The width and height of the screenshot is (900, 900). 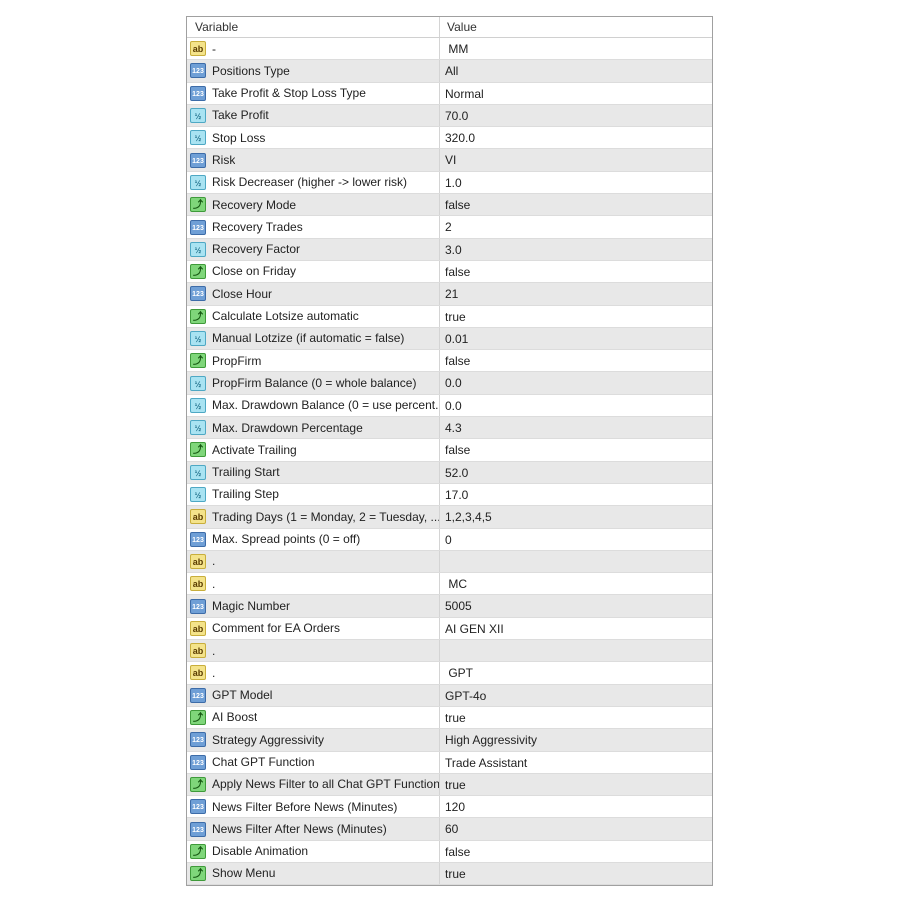 What do you see at coordinates (576, 605) in the screenshot?
I see `value-cell: 5005` at bounding box center [576, 605].